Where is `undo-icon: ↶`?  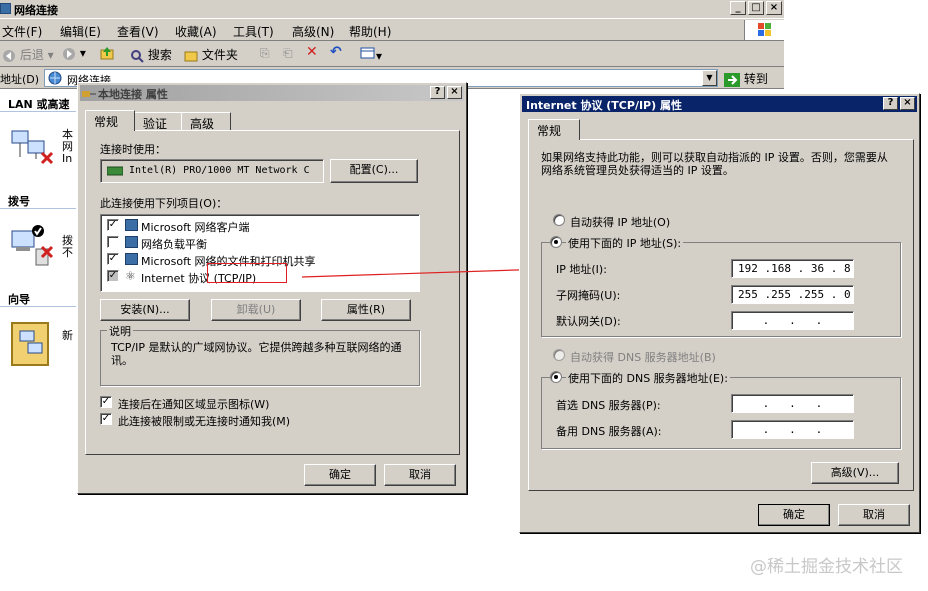
undo-icon: ↶ is located at coordinates (336, 52).